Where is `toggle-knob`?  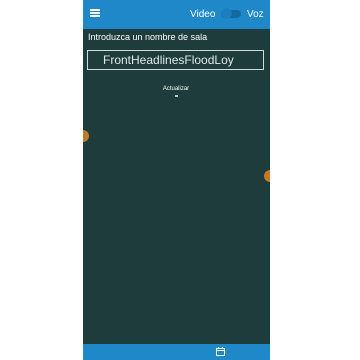
toggle-knob is located at coordinates (226, 13).